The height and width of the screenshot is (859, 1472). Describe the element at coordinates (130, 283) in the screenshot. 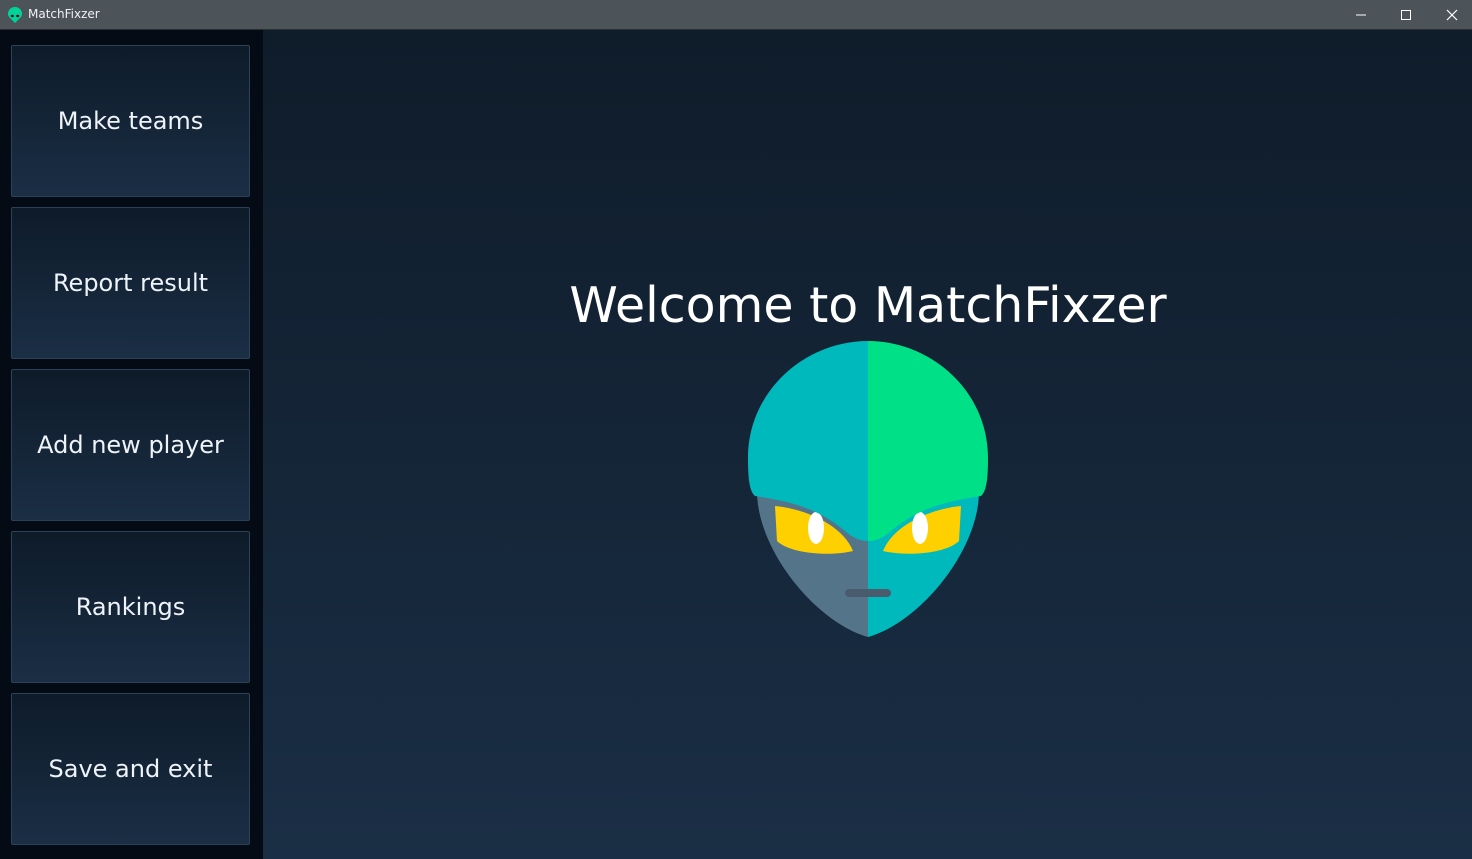

I see `report-result-button: Report result` at that location.